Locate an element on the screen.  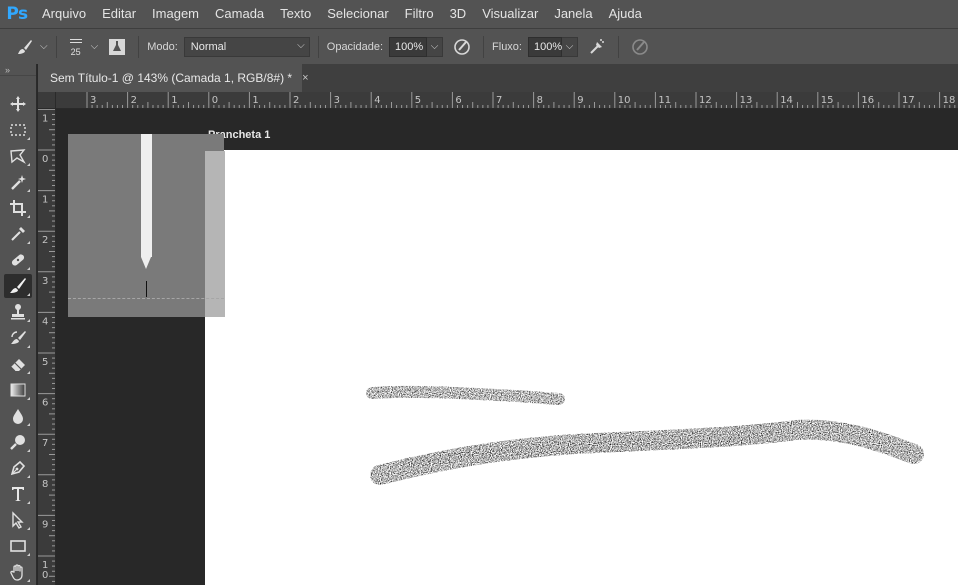
blend-mode-value: Normal is located at coordinates (208, 46).